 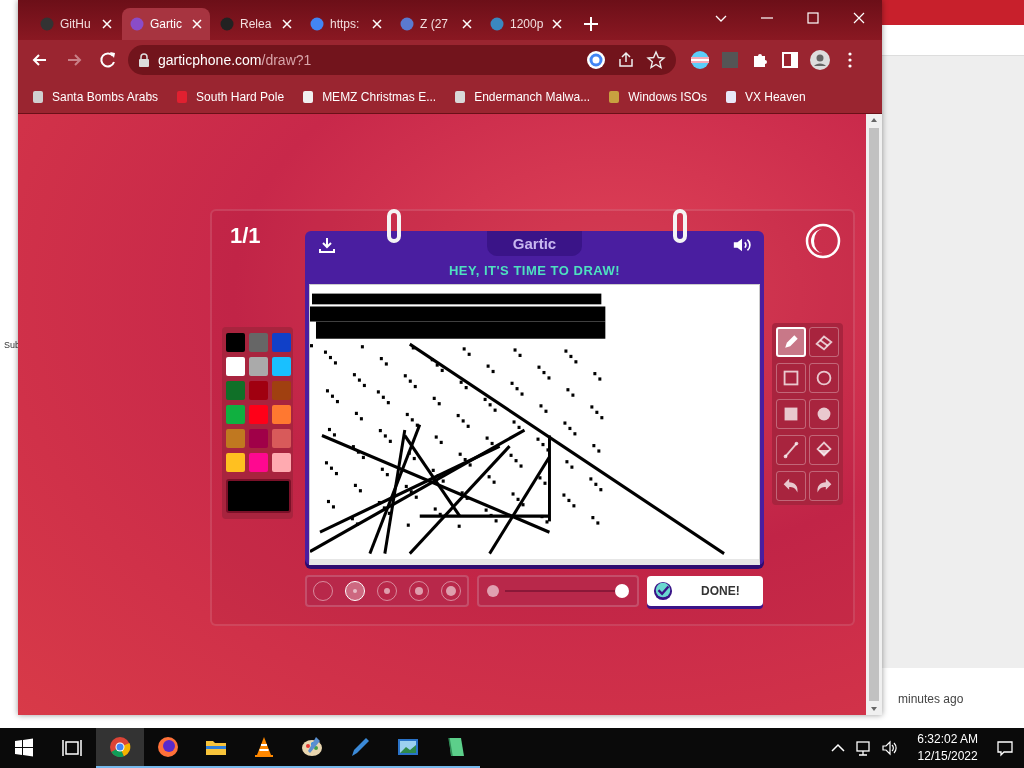 What do you see at coordinates (874, 414) in the screenshot?
I see `scrollbar` at bounding box center [874, 414].